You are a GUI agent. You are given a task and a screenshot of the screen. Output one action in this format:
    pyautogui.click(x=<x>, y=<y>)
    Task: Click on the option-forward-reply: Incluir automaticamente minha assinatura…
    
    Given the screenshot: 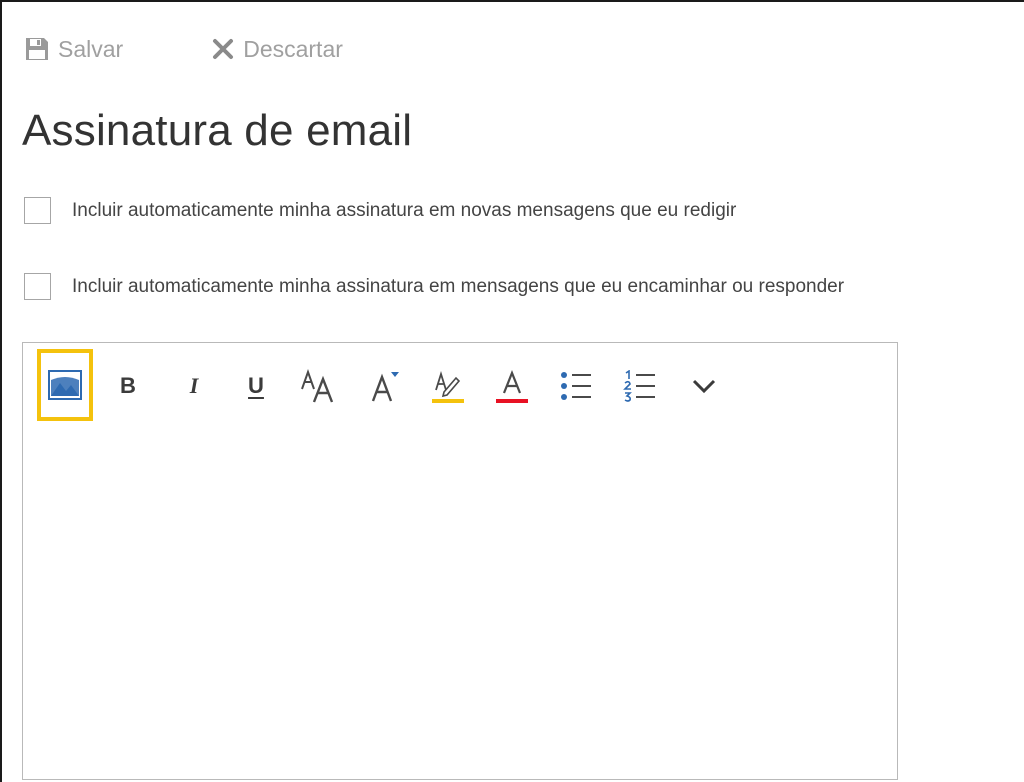 What is the action you would take?
    pyautogui.click(x=434, y=286)
    